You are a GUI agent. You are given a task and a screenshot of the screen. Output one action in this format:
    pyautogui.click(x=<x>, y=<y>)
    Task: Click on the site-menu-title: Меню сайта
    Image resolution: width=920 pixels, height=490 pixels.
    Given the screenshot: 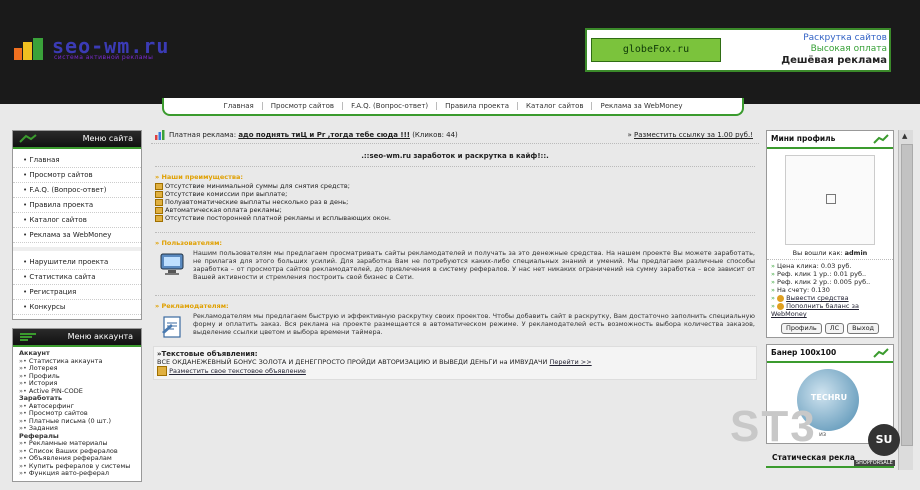 What is the action you would take?
    pyautogui.click(x=107, y=138)
    